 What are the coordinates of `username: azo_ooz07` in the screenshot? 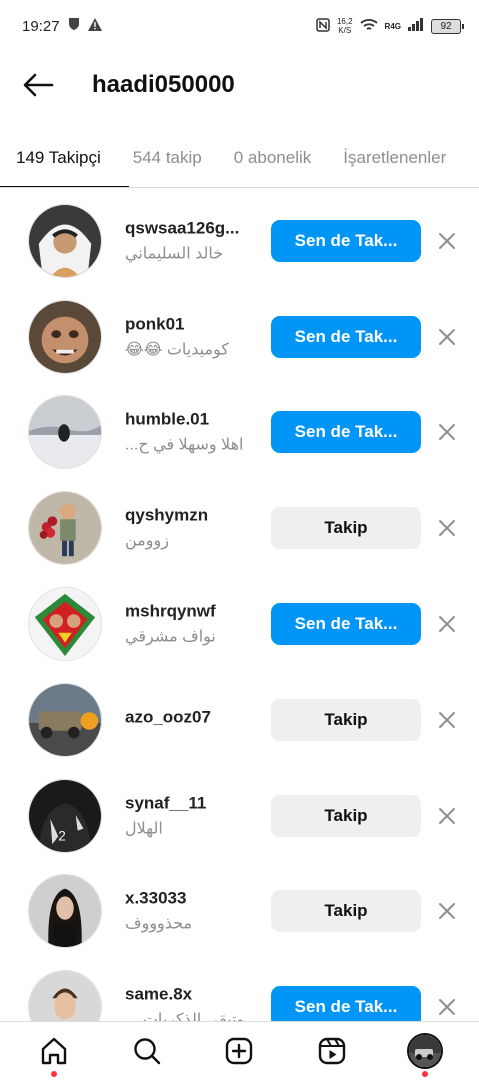 It's located at (168, 717).